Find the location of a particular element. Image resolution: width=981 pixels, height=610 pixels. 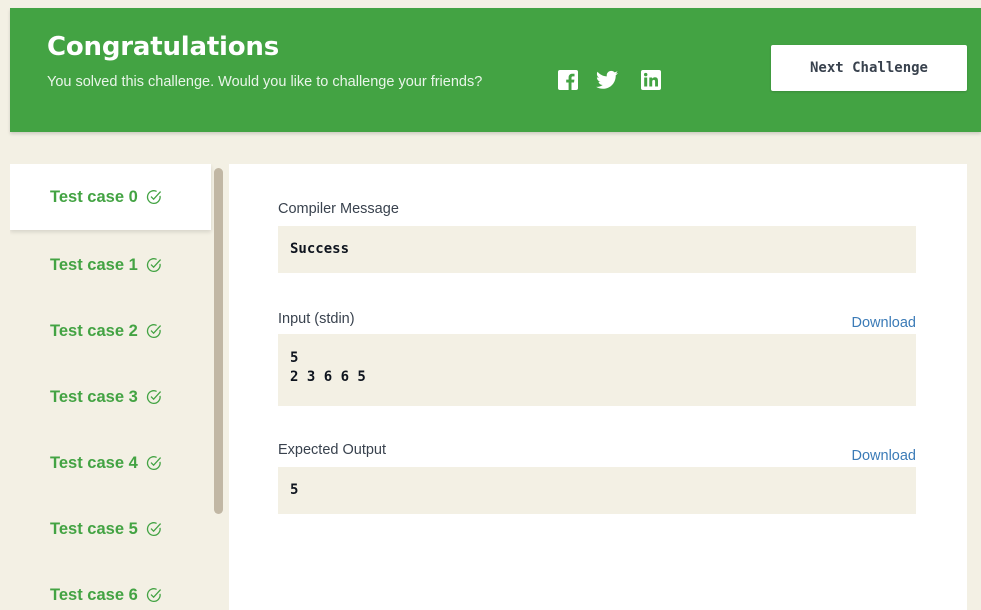

compiler-message-label: Compiler Message is located at coordinates (338, 209).